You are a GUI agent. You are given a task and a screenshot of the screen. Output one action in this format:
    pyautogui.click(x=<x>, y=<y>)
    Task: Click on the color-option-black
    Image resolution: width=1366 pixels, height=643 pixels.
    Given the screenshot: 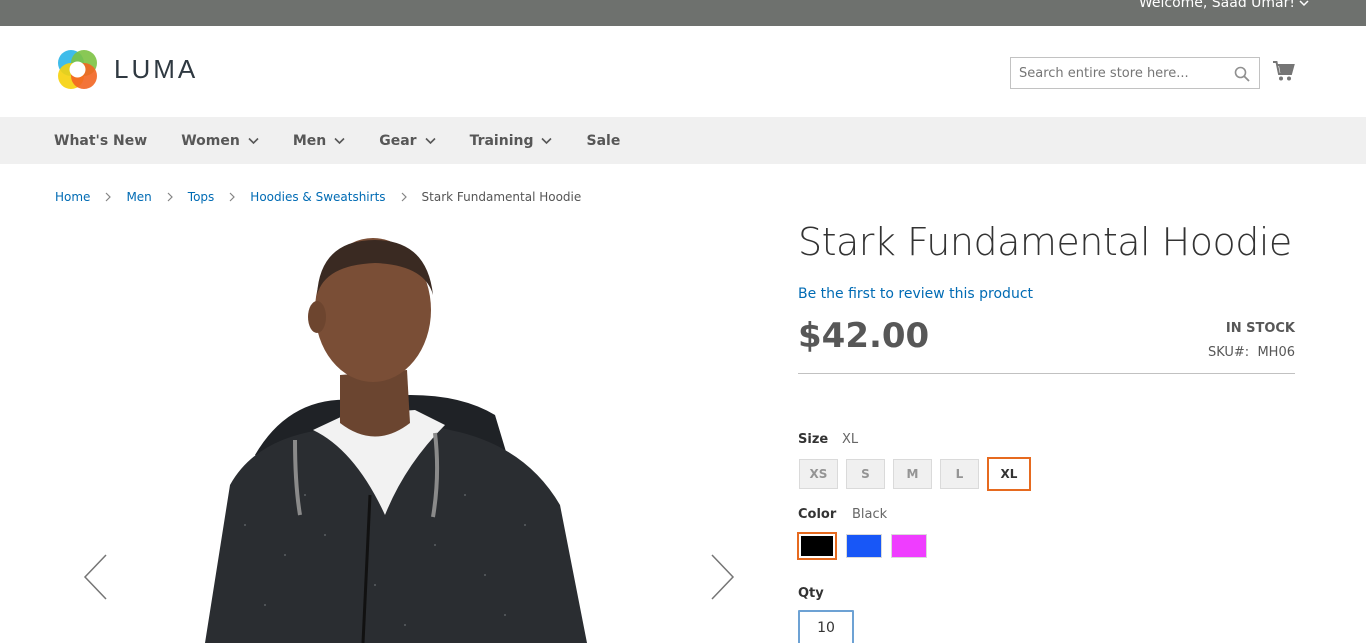 What is the action you would take?
    pyautogui.click(x=817, y=546)
    